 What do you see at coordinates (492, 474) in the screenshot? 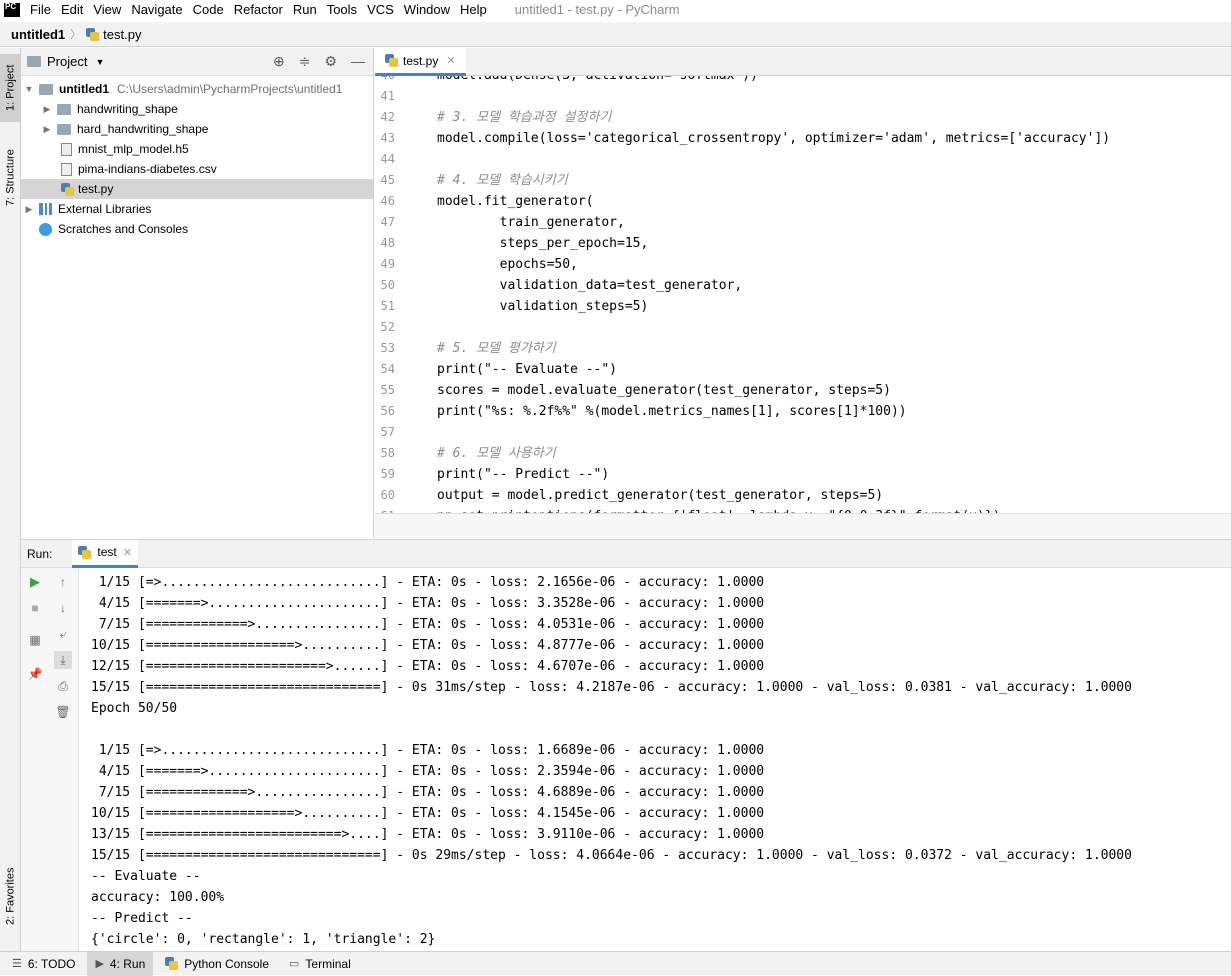
I see `code-line: 59 print("-- Predict --")` at bounding box center [492, 474].